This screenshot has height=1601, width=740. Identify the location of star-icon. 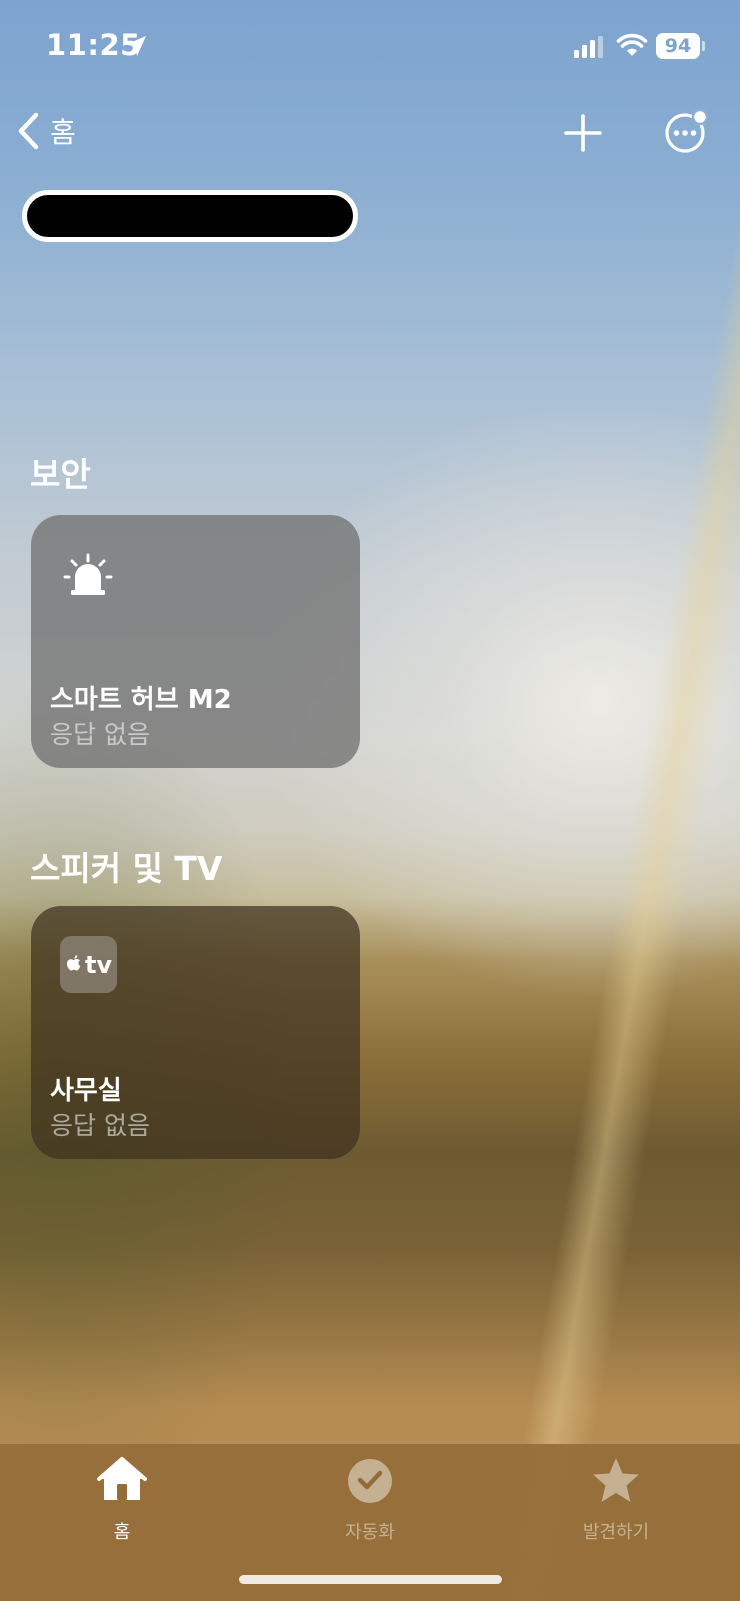
(616, 1480).